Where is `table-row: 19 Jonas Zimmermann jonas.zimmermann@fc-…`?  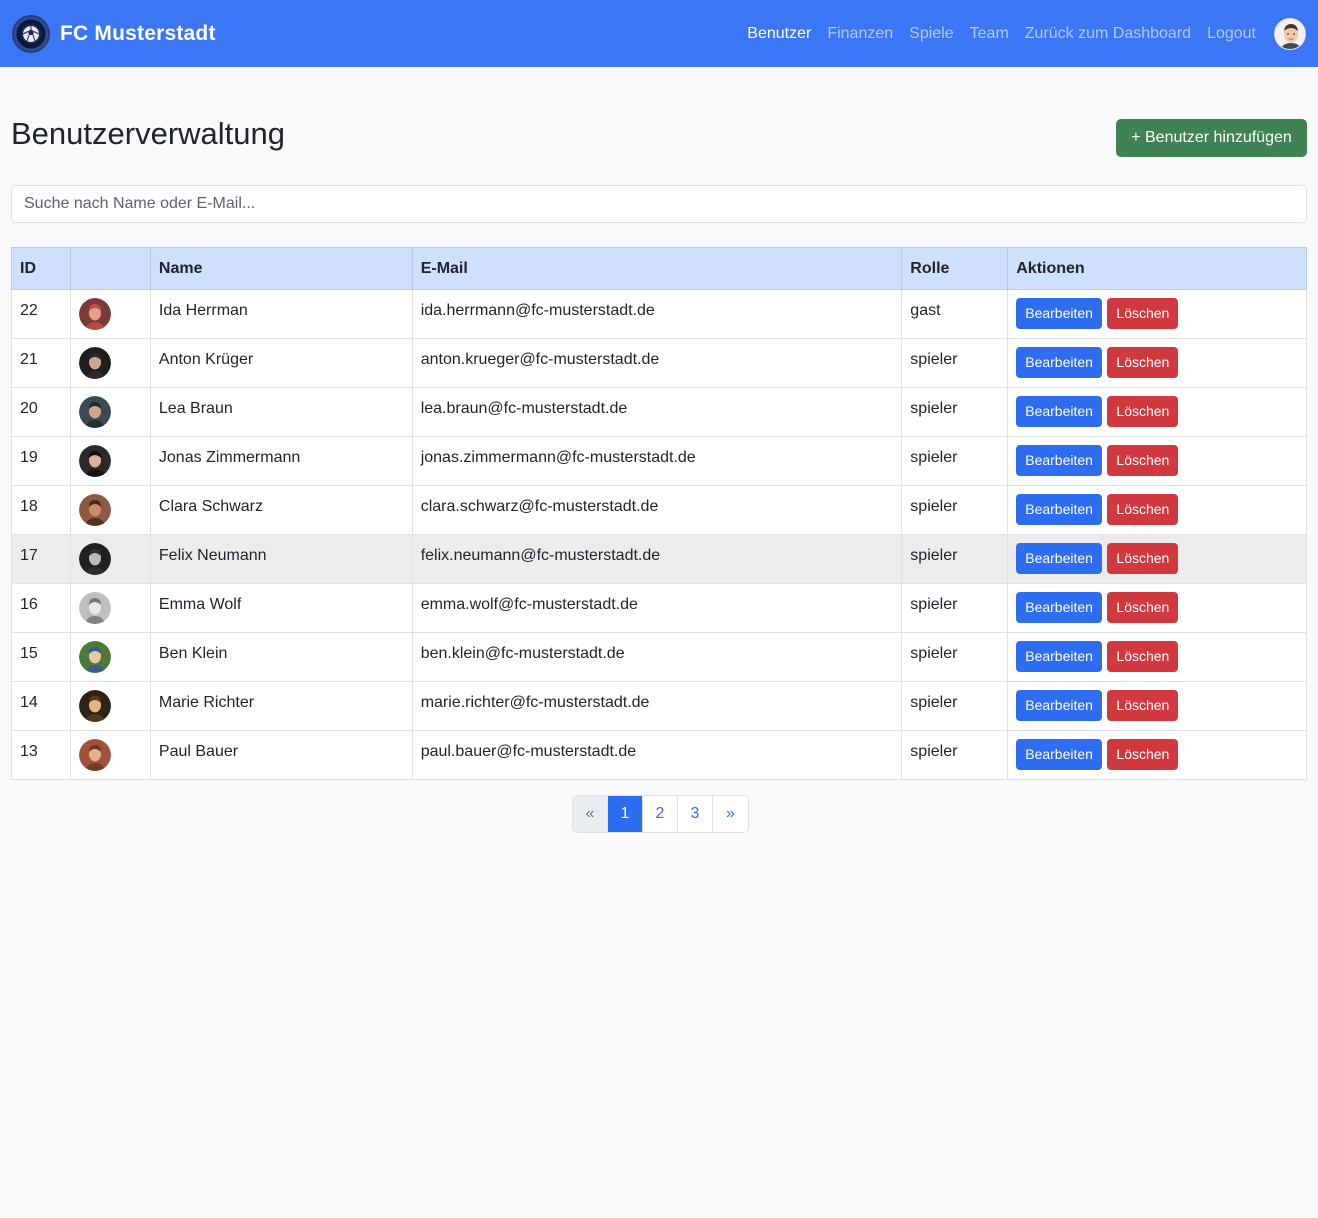 table-row: 19 Jonas Zimmermann jonas.zimmermann@fc-… is located at coordinates (659, 461).